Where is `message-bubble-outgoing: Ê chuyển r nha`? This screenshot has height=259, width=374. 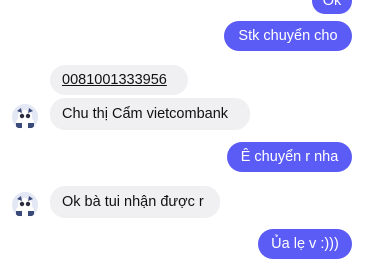 message-bubble-outgoing: Ê chuyển r nha is located at coordinates (289, 157).